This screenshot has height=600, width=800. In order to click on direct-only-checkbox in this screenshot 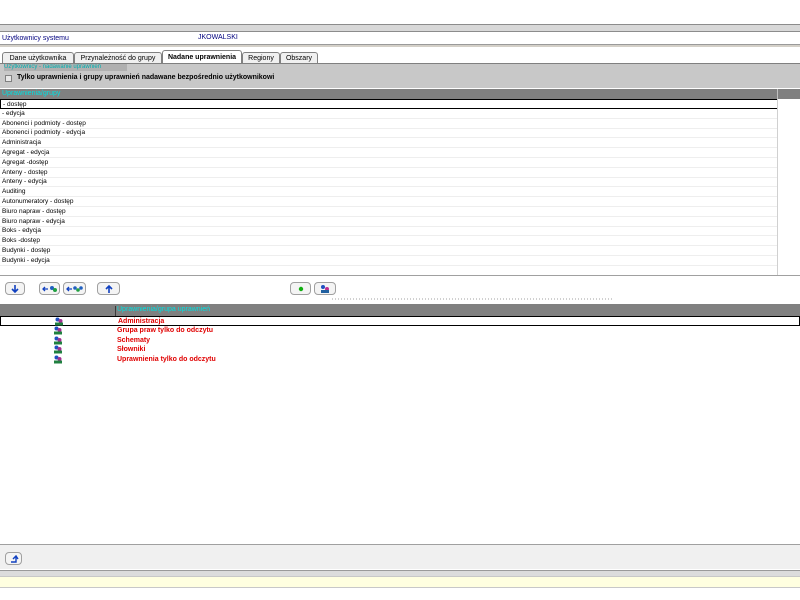, I will do `click(8, 78)`.